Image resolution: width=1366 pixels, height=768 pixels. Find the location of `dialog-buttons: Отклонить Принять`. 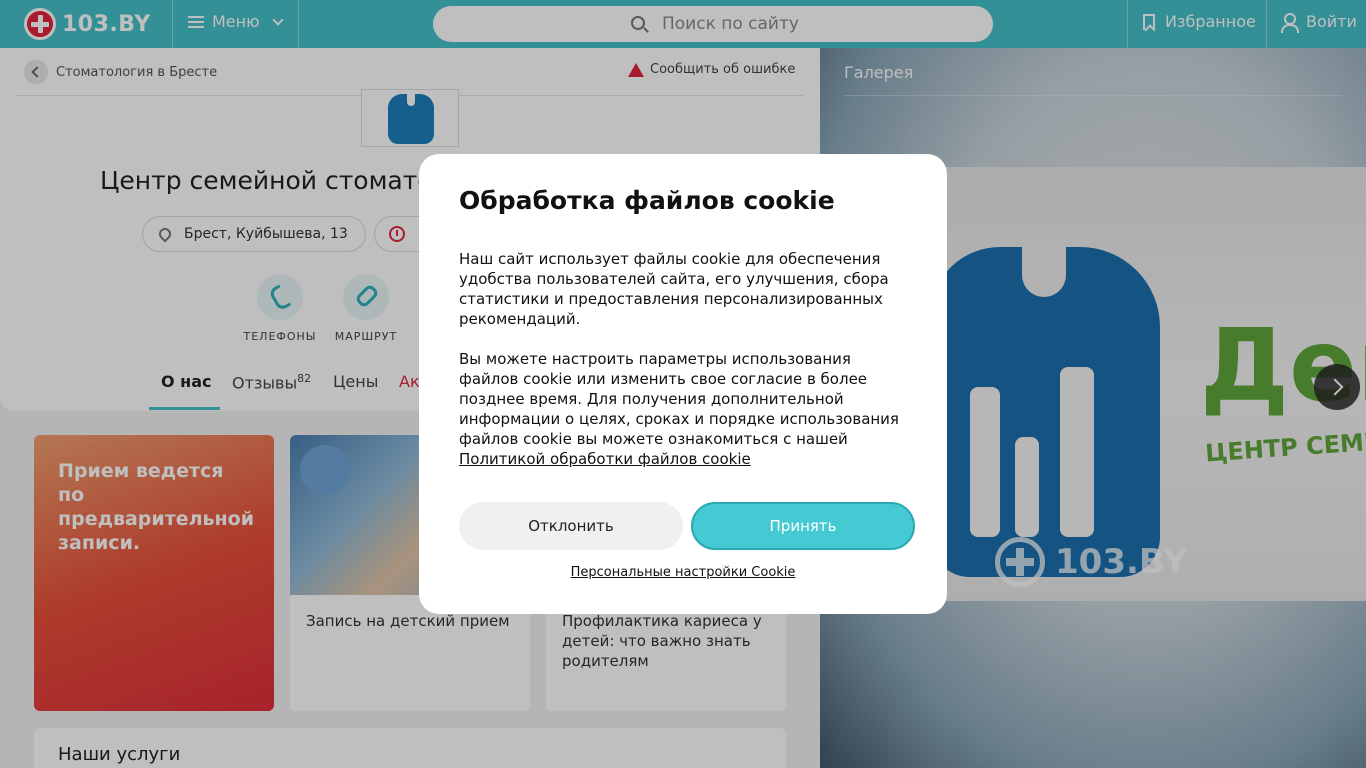

dialog-buttons: Отклонить Принять is located at coordinates (687, 526).